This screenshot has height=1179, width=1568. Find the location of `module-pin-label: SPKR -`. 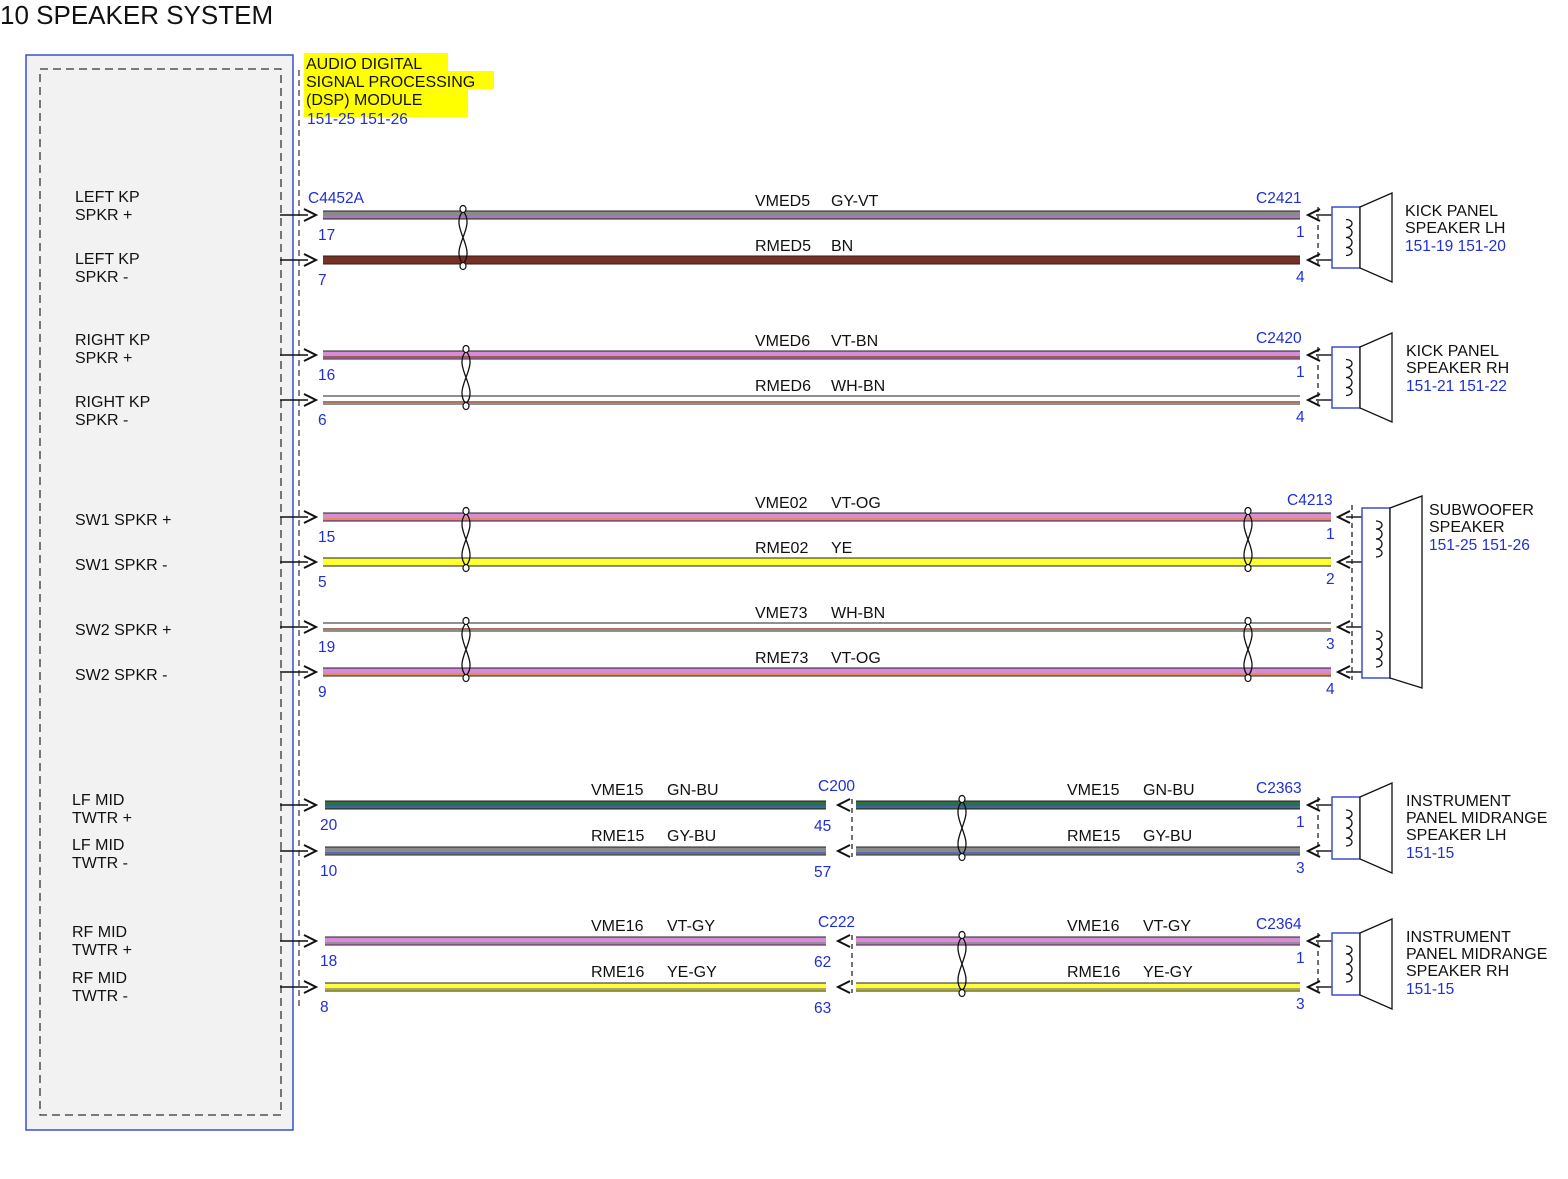

module-pin-label: SPKR - is located at coordinates (101, 277).